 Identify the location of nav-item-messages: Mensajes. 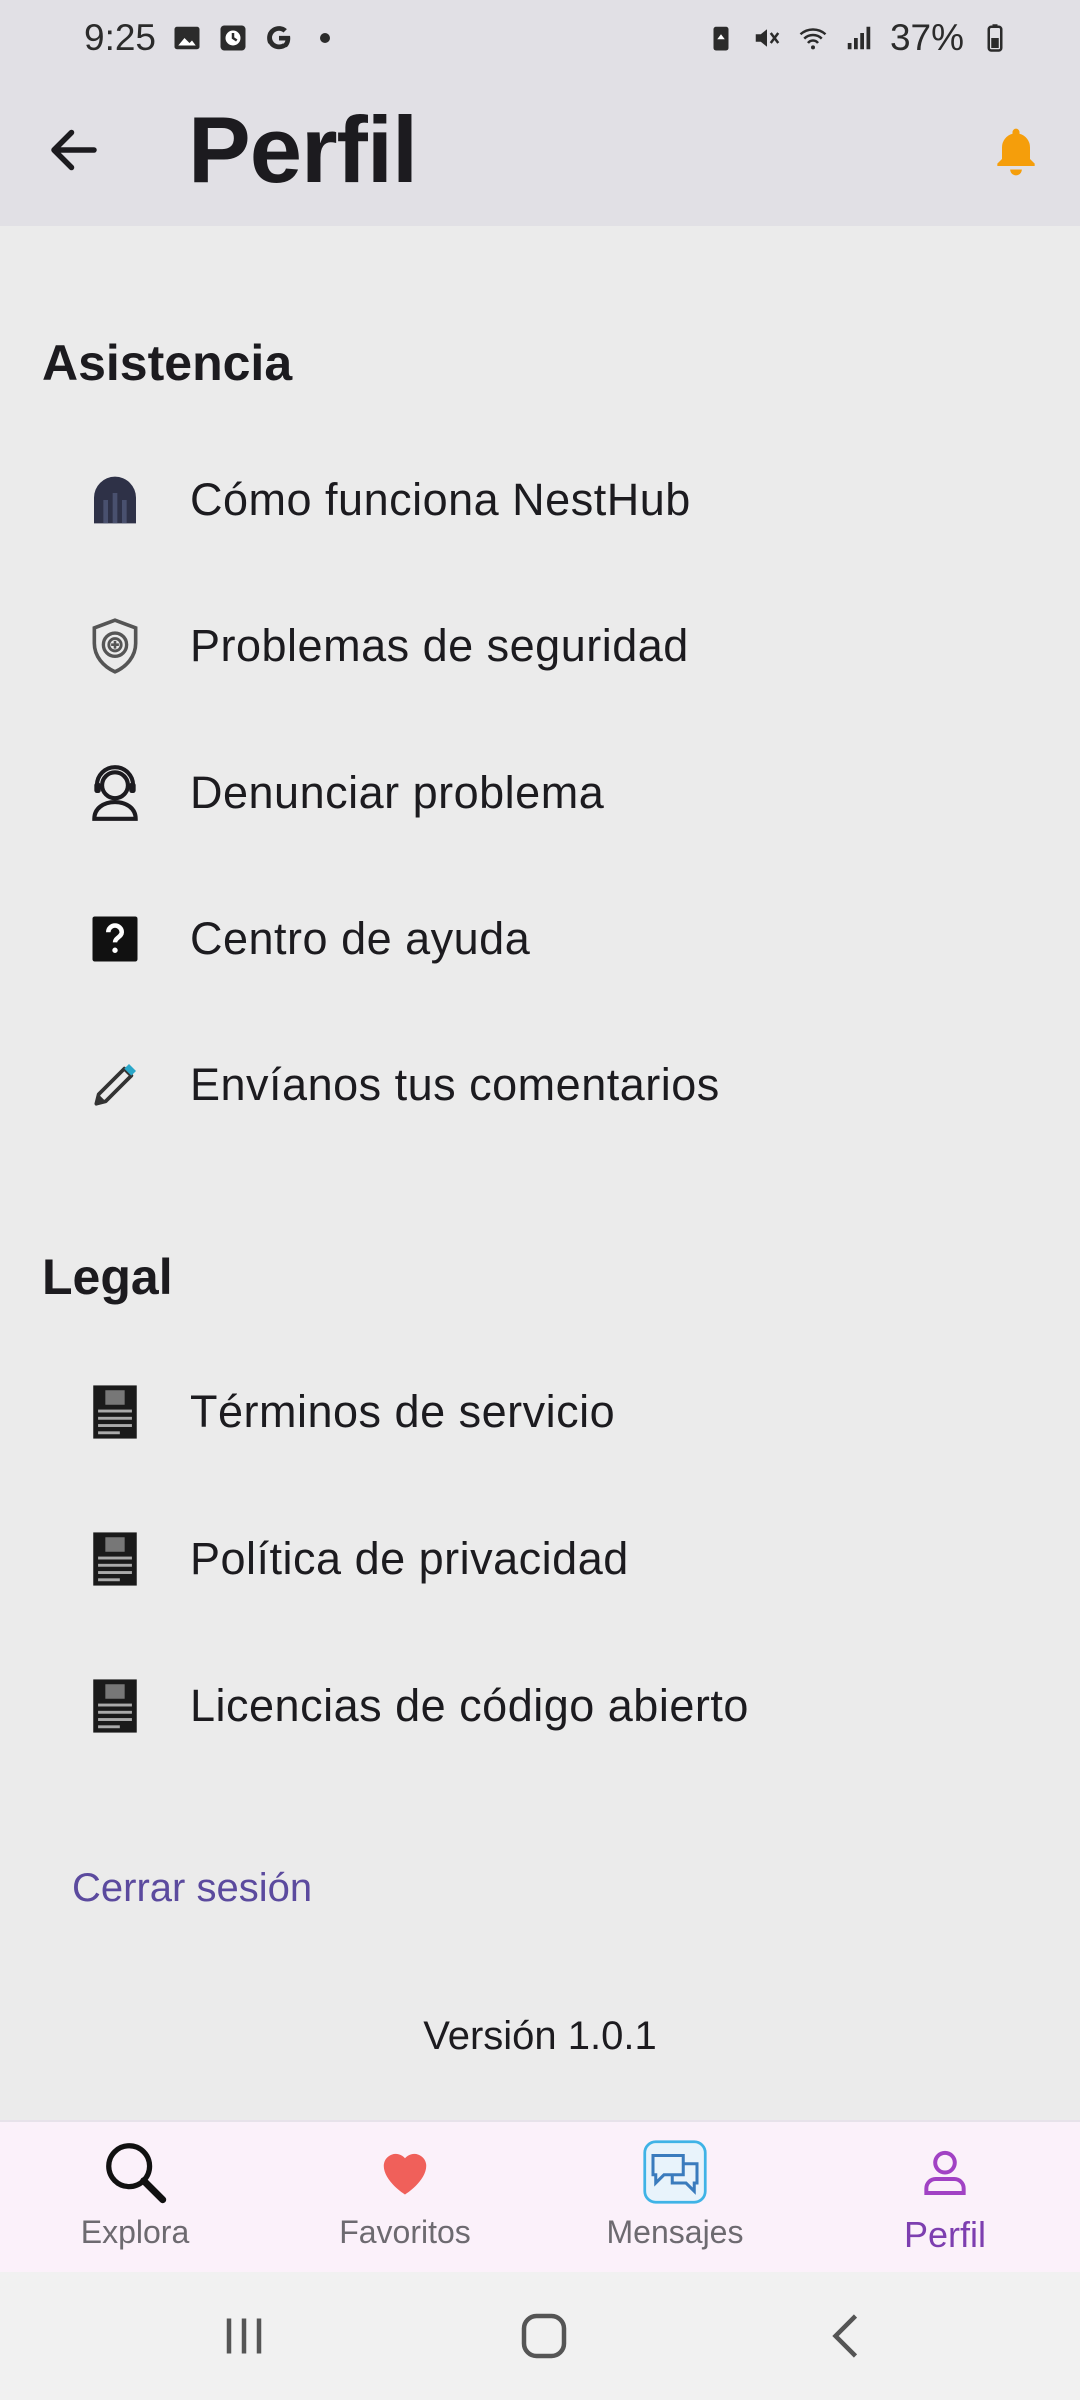
(675, 2198).